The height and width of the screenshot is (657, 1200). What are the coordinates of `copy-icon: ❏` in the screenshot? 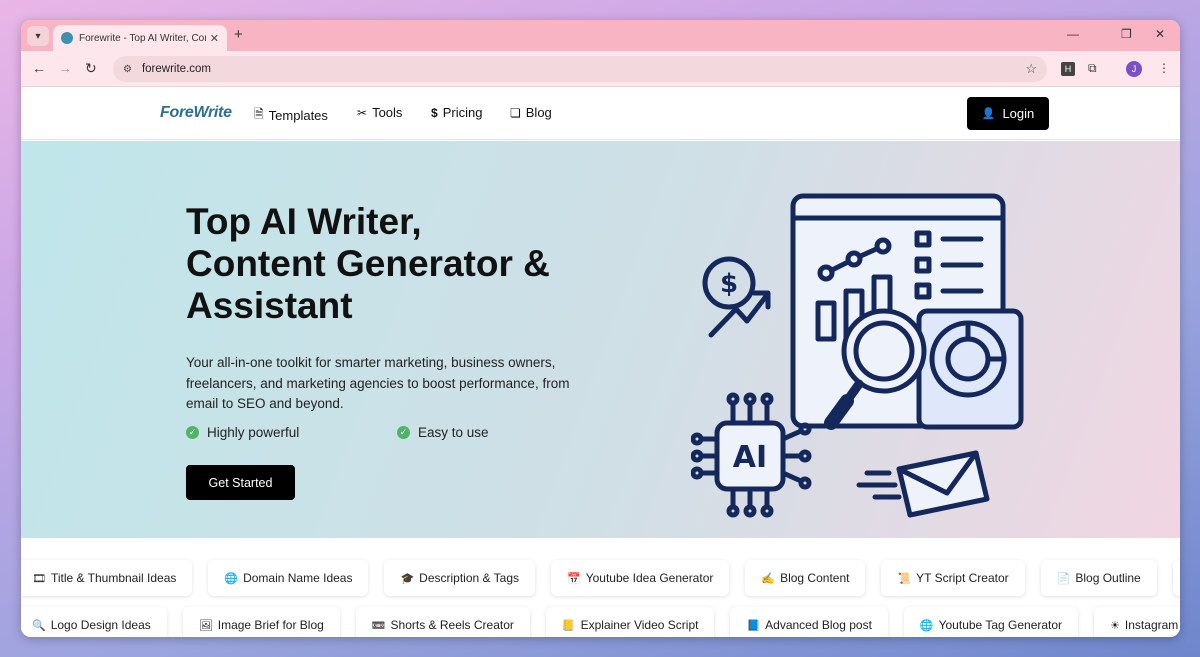 It's located at (515, 112).